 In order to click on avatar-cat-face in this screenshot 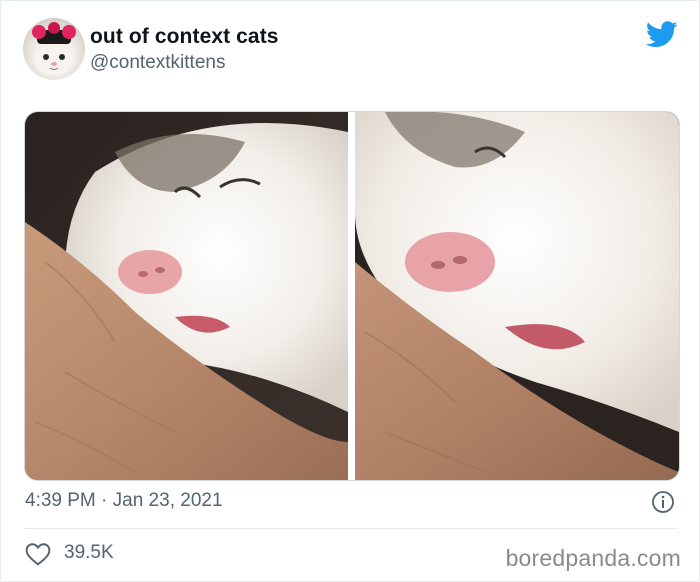, I will do `click(54, 60)`.